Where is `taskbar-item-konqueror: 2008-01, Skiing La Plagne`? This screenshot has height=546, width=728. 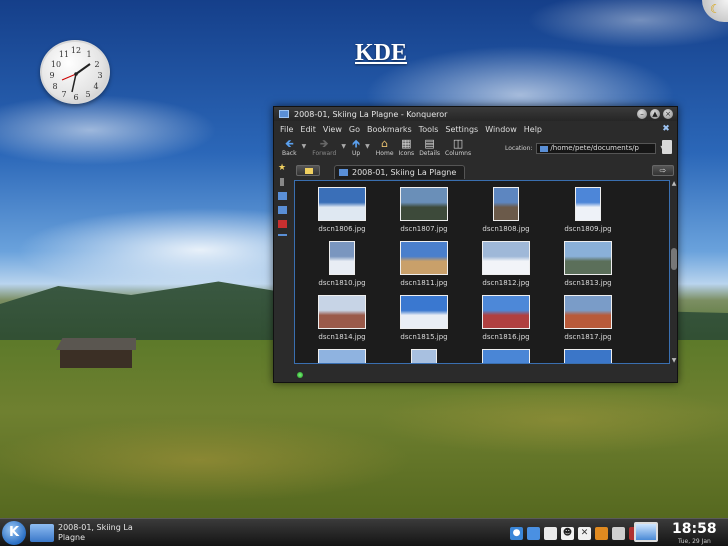
taskbar-item-konqueror: 2008-01, Skiing La Plagne is located at coordinates (95, 533).